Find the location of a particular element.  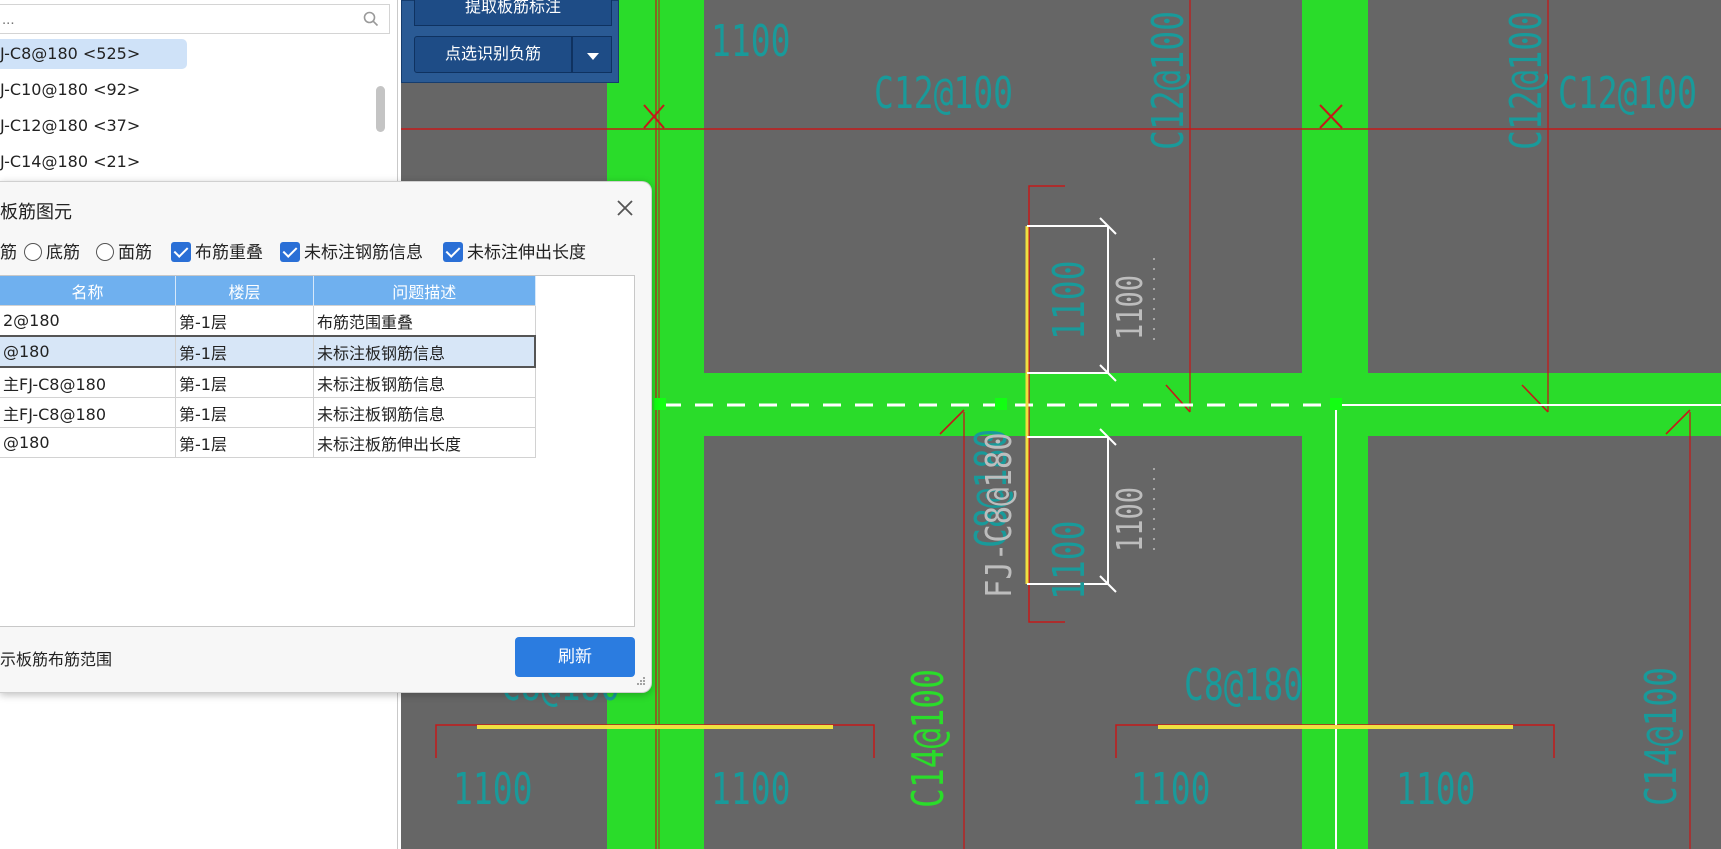

toolbar-panel: 提取板筋标注 点选识别负筋 is located at coordinates (510, 41).